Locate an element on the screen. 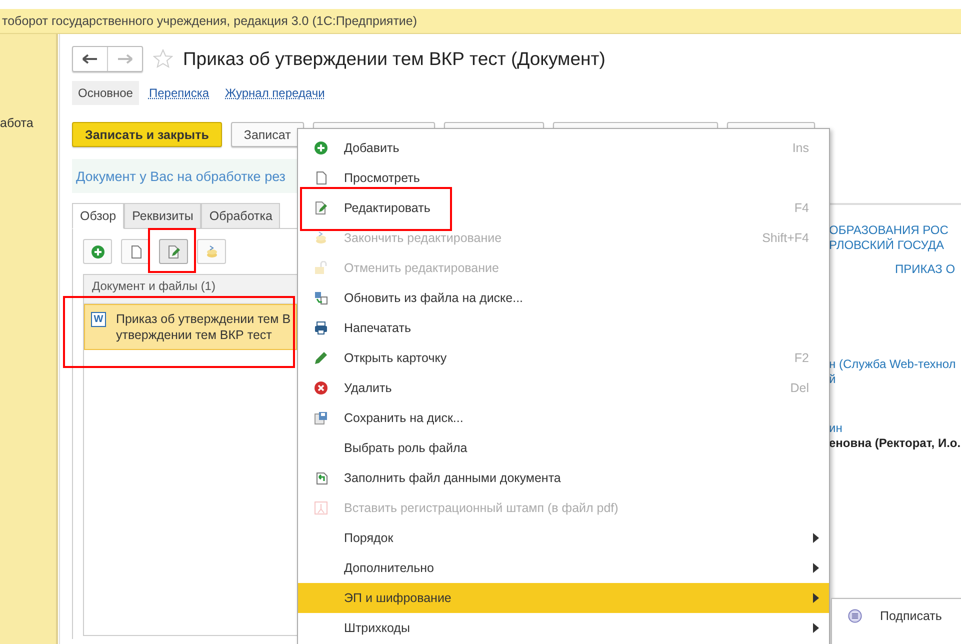  preview-text: й is located at coordinates (833, 379).